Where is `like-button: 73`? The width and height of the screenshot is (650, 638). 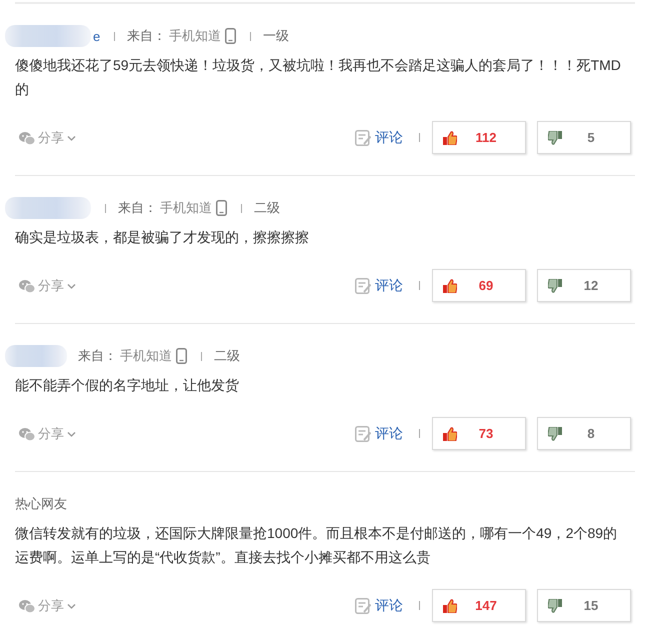 like-button: 73 is located at coordinates (479, 433).